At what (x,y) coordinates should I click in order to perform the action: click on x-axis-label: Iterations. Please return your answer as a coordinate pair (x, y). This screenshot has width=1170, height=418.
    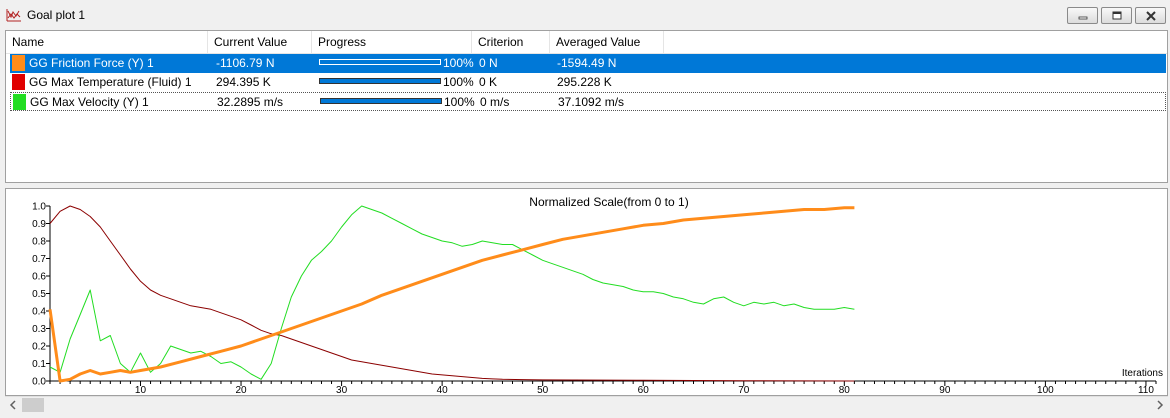
    Looking at the image, I should click on (1142, 373).